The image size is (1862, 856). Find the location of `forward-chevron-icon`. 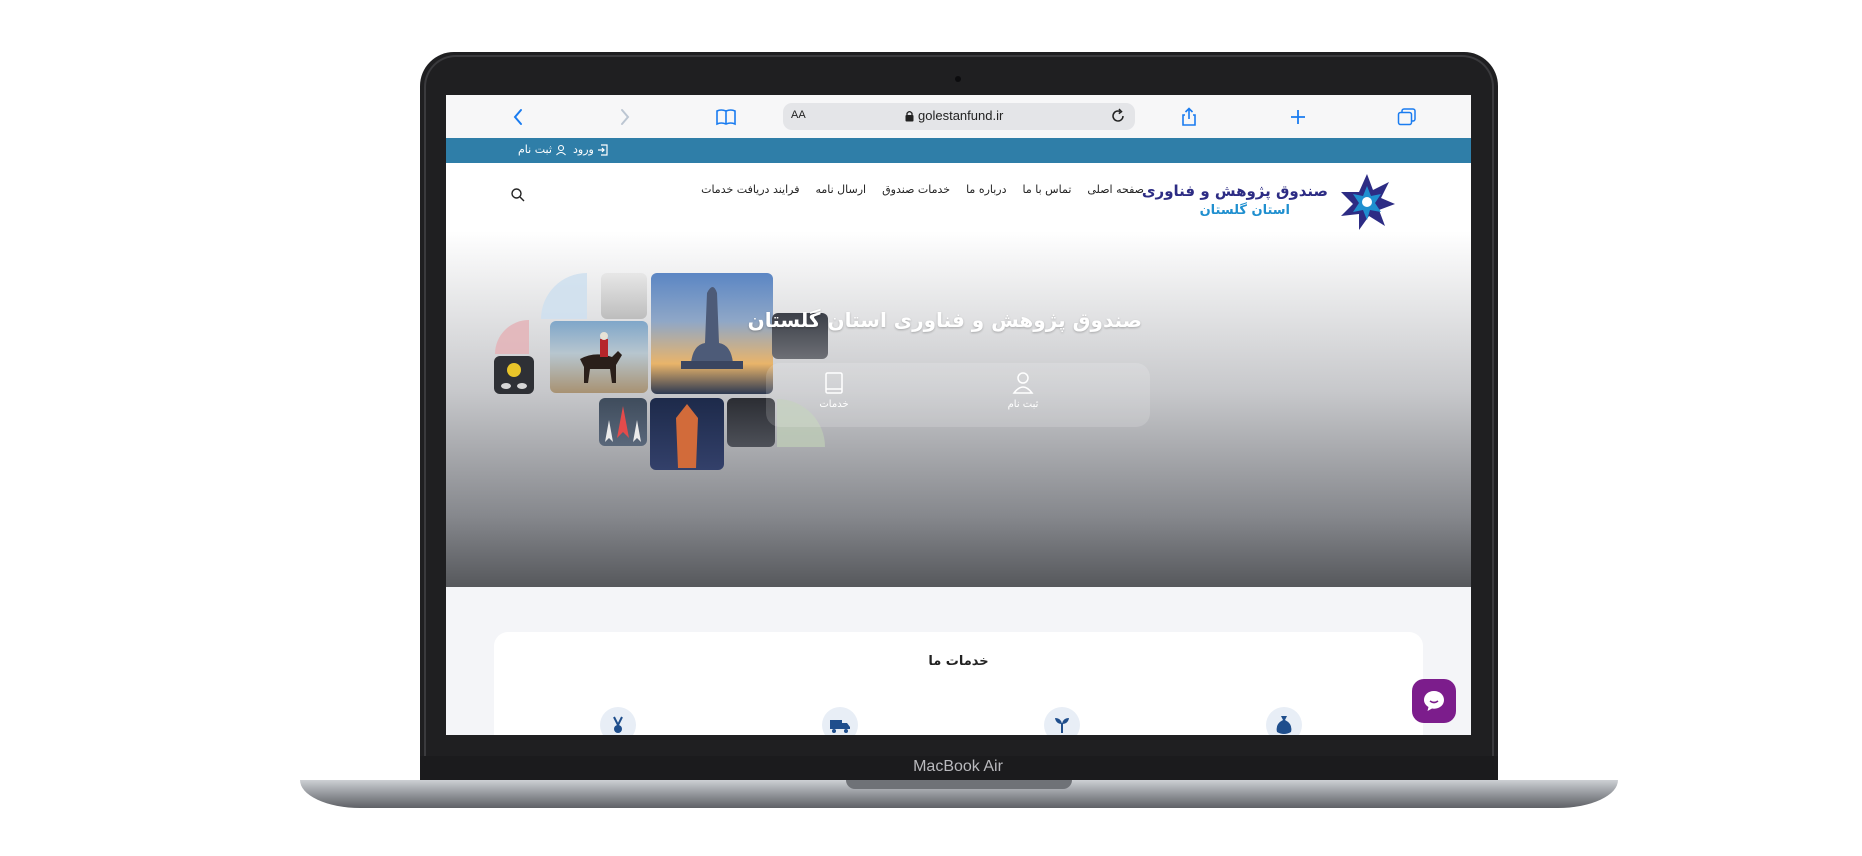

forward-chevron-icon is located at coordinates (625, 117).